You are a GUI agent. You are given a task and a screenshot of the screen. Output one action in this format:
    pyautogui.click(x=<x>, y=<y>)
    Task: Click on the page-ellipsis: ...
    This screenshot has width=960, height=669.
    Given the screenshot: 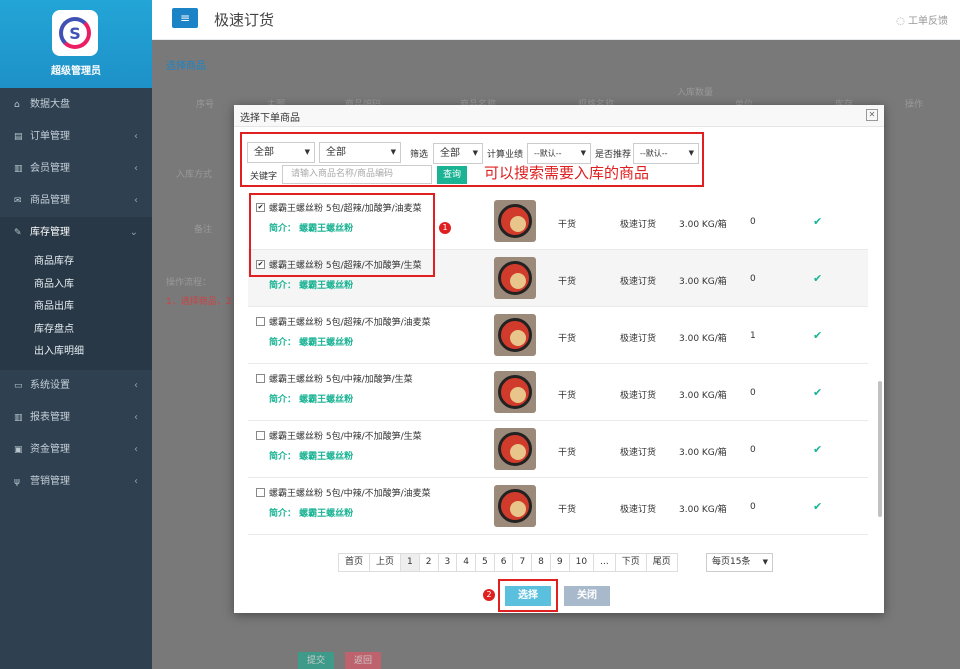 What is the action you would take?
    pyautogui.click(x=604, y=562)
    